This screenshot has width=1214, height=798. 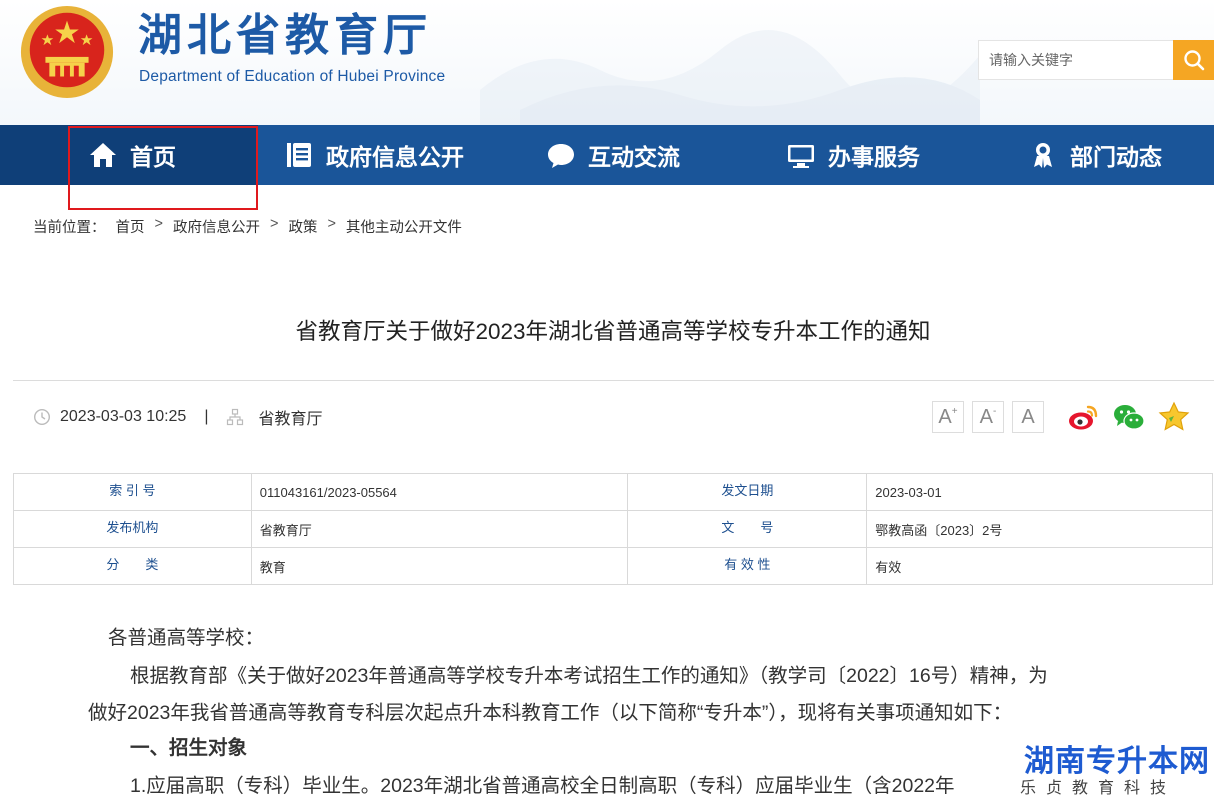 I want to click on clock-icon, so click(x=42, y=417).